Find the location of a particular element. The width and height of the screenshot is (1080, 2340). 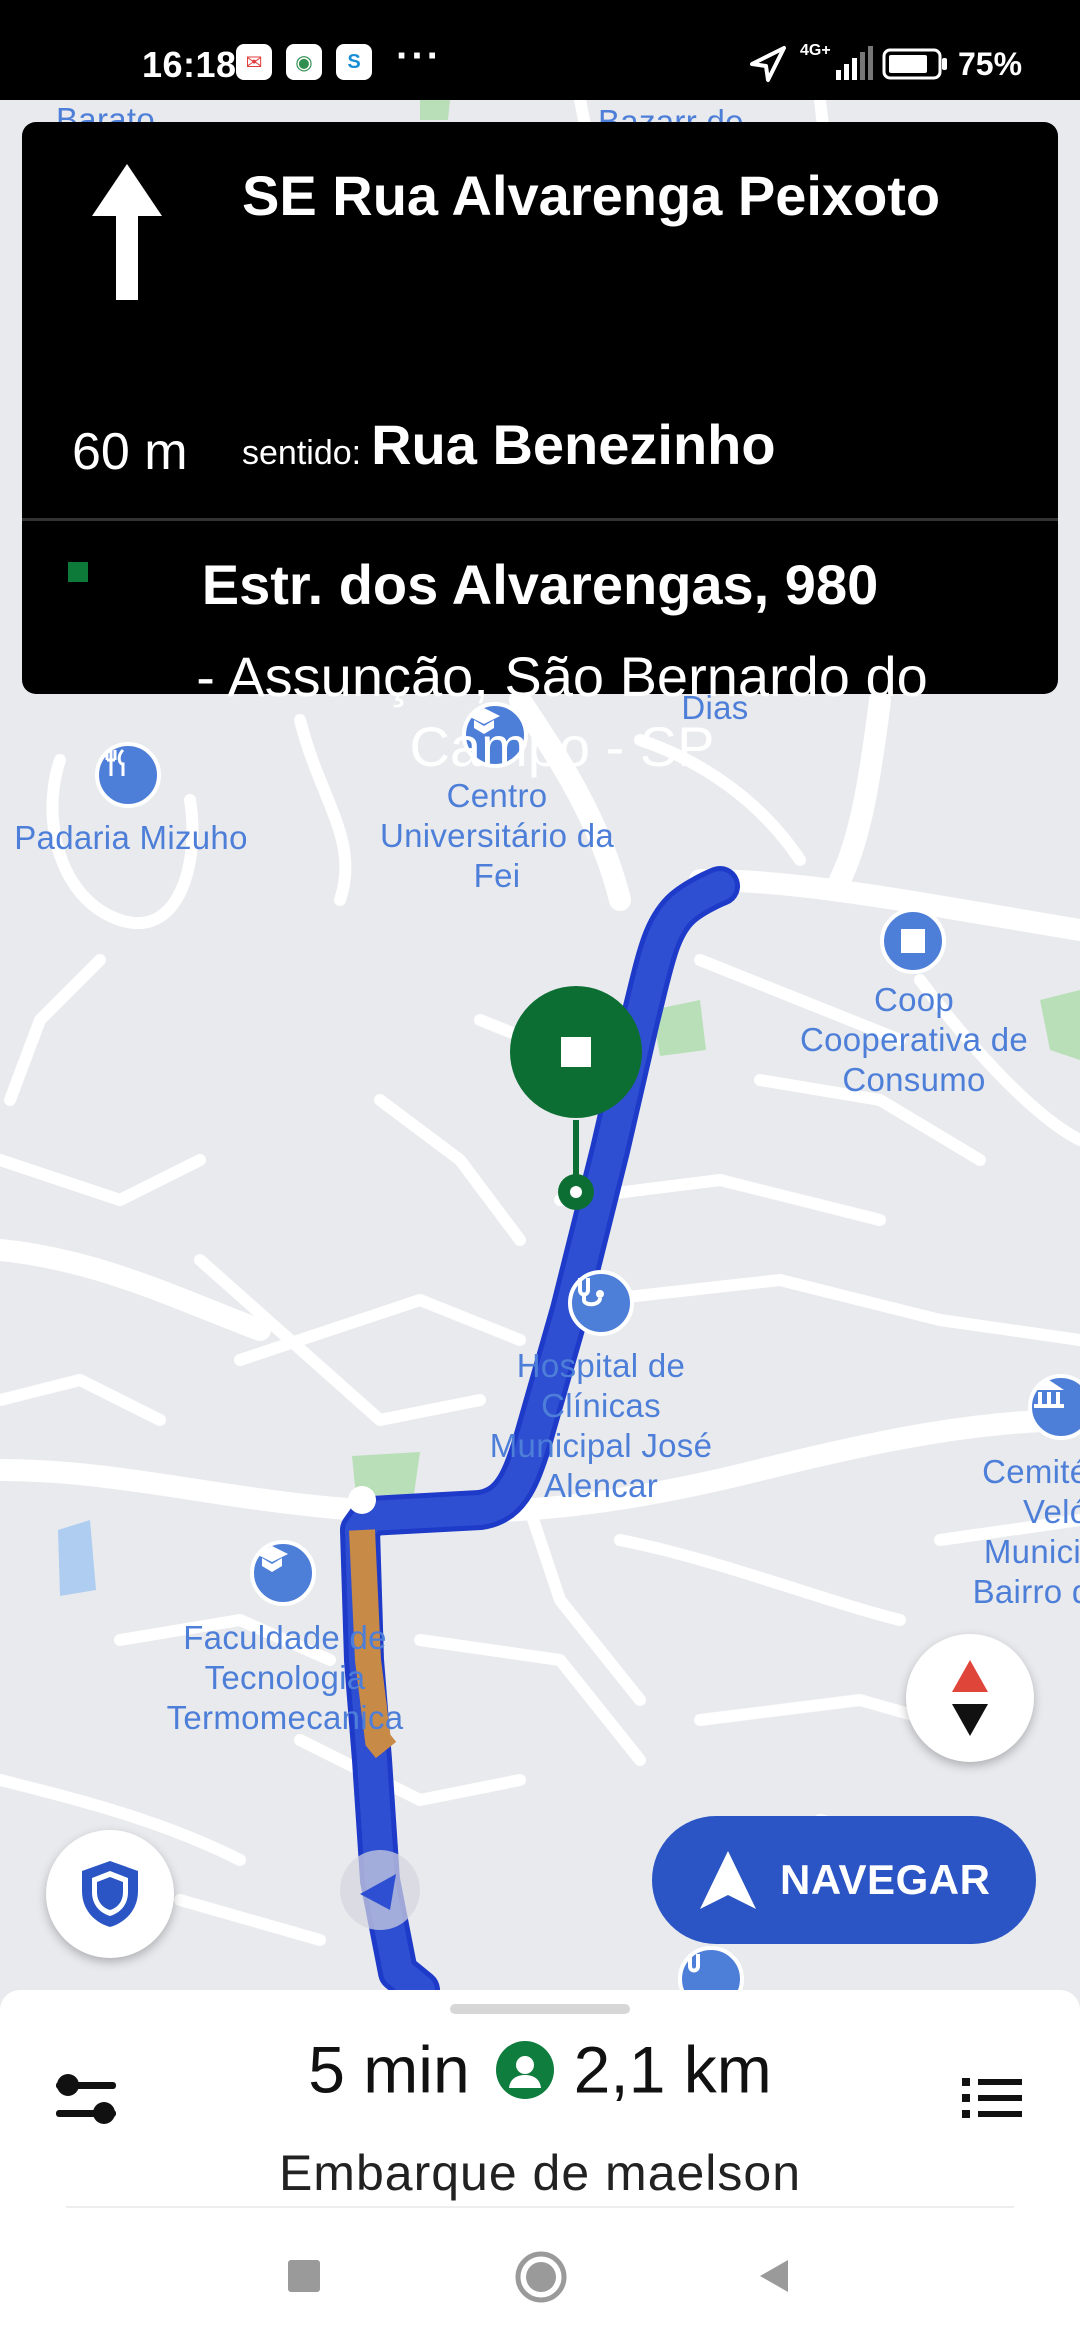

poi-faculdade-termomecanica: Faculdade de Tecnologia Termomecanica is located at coordinates (285, 1678).